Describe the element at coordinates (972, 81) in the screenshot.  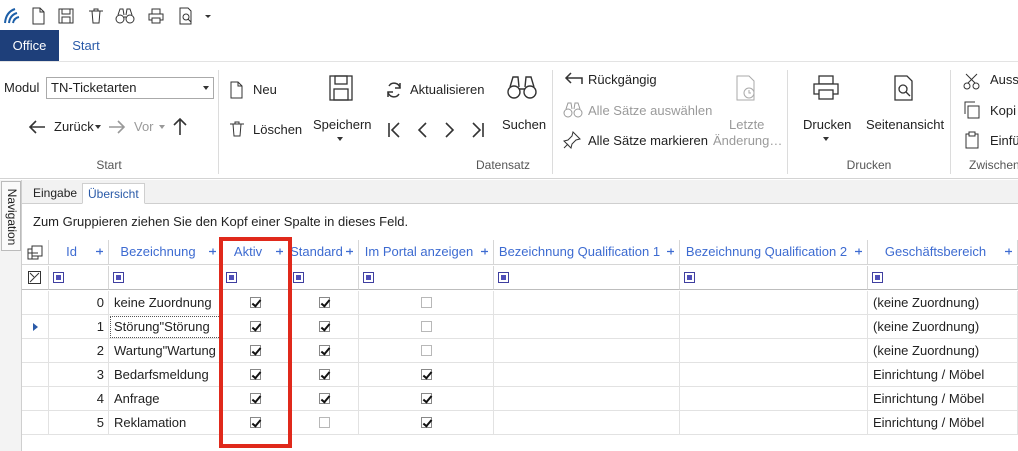
I see `cut-icon` at that location.